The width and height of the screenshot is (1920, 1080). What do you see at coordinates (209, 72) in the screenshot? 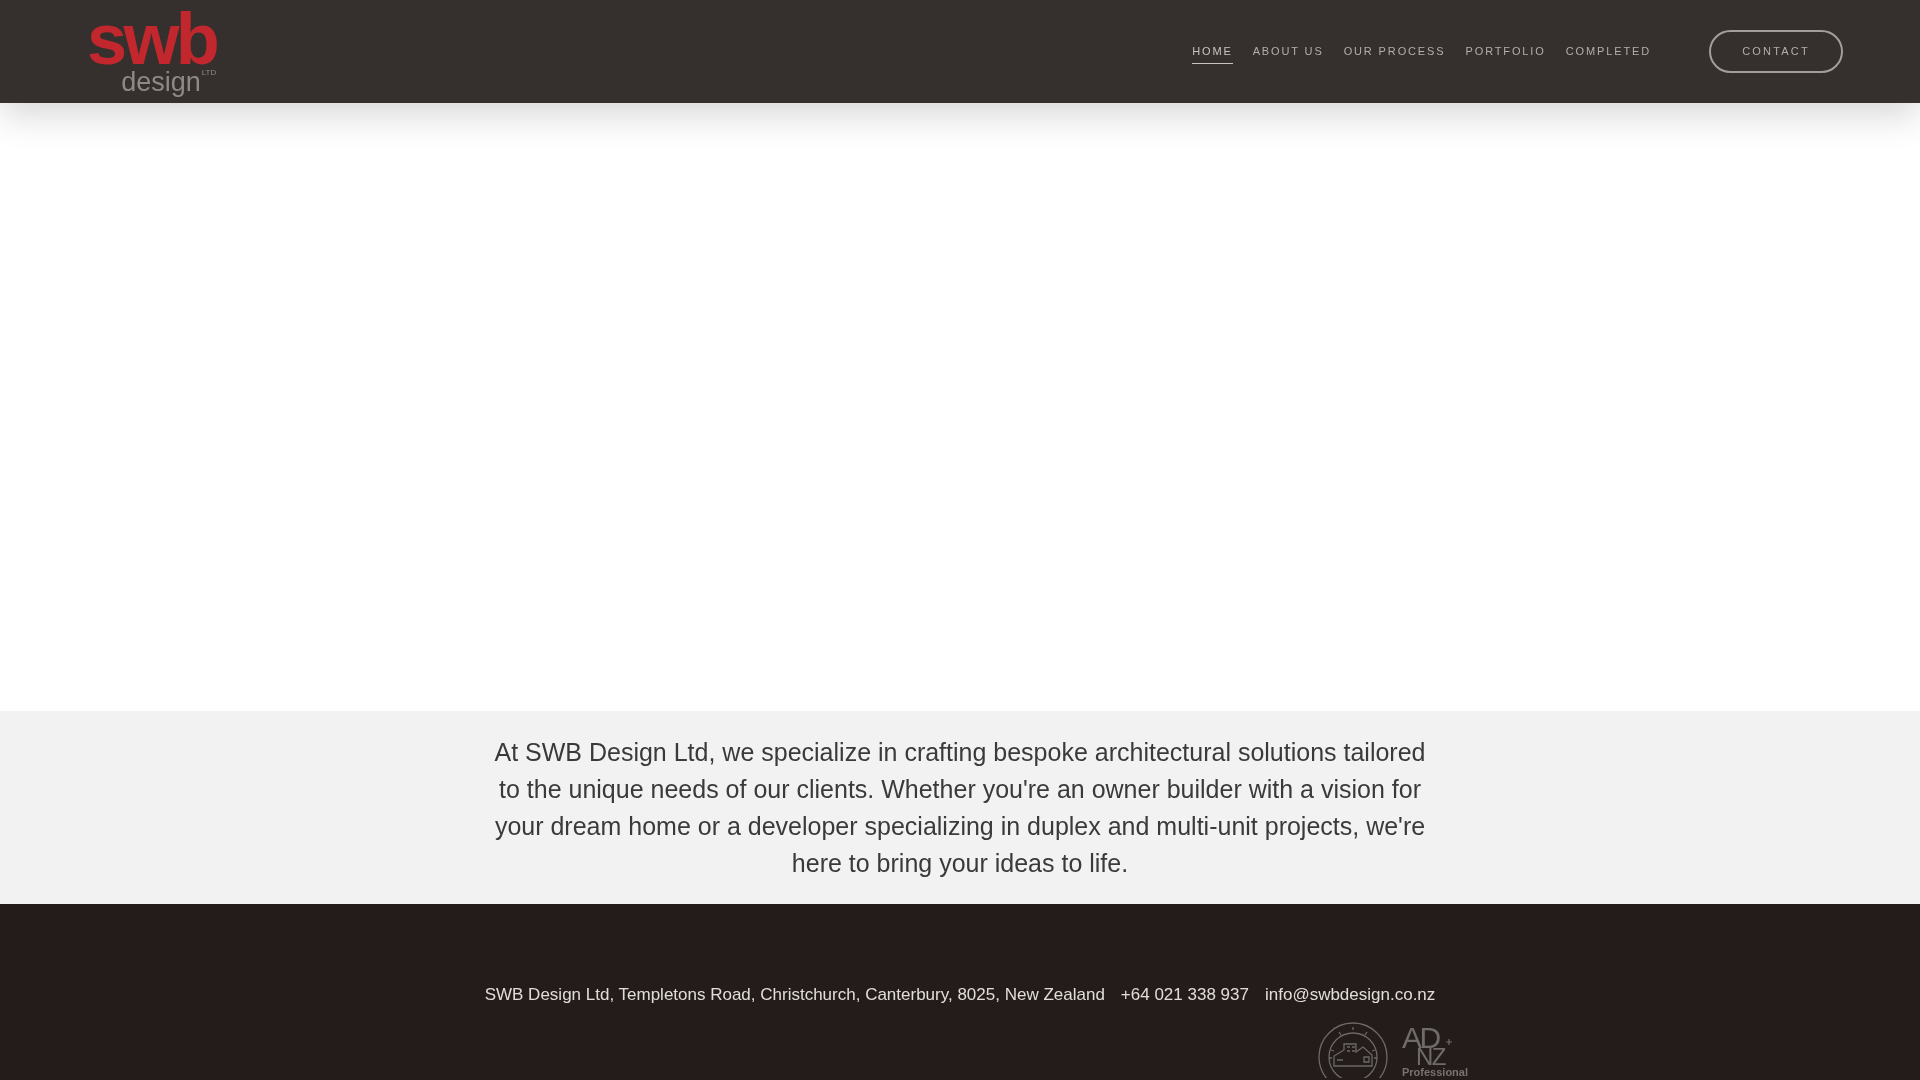
I see `logo-suffix: LTD` at bounding box center [209, 72].